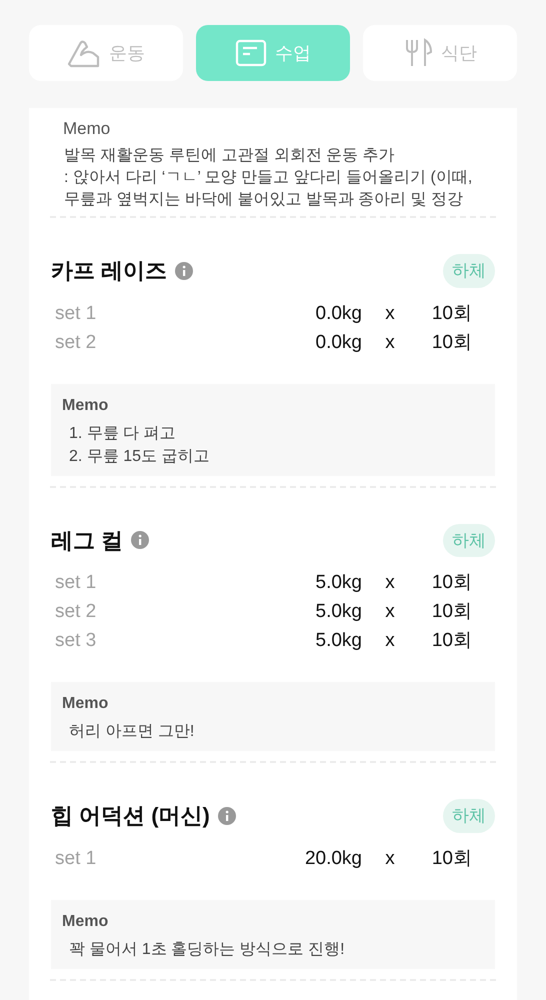 The height and width of the screenshot is (1000, 546). Describe the element at coordinates (84, 53) in the screenshot. I see `arm-icon` at that location.